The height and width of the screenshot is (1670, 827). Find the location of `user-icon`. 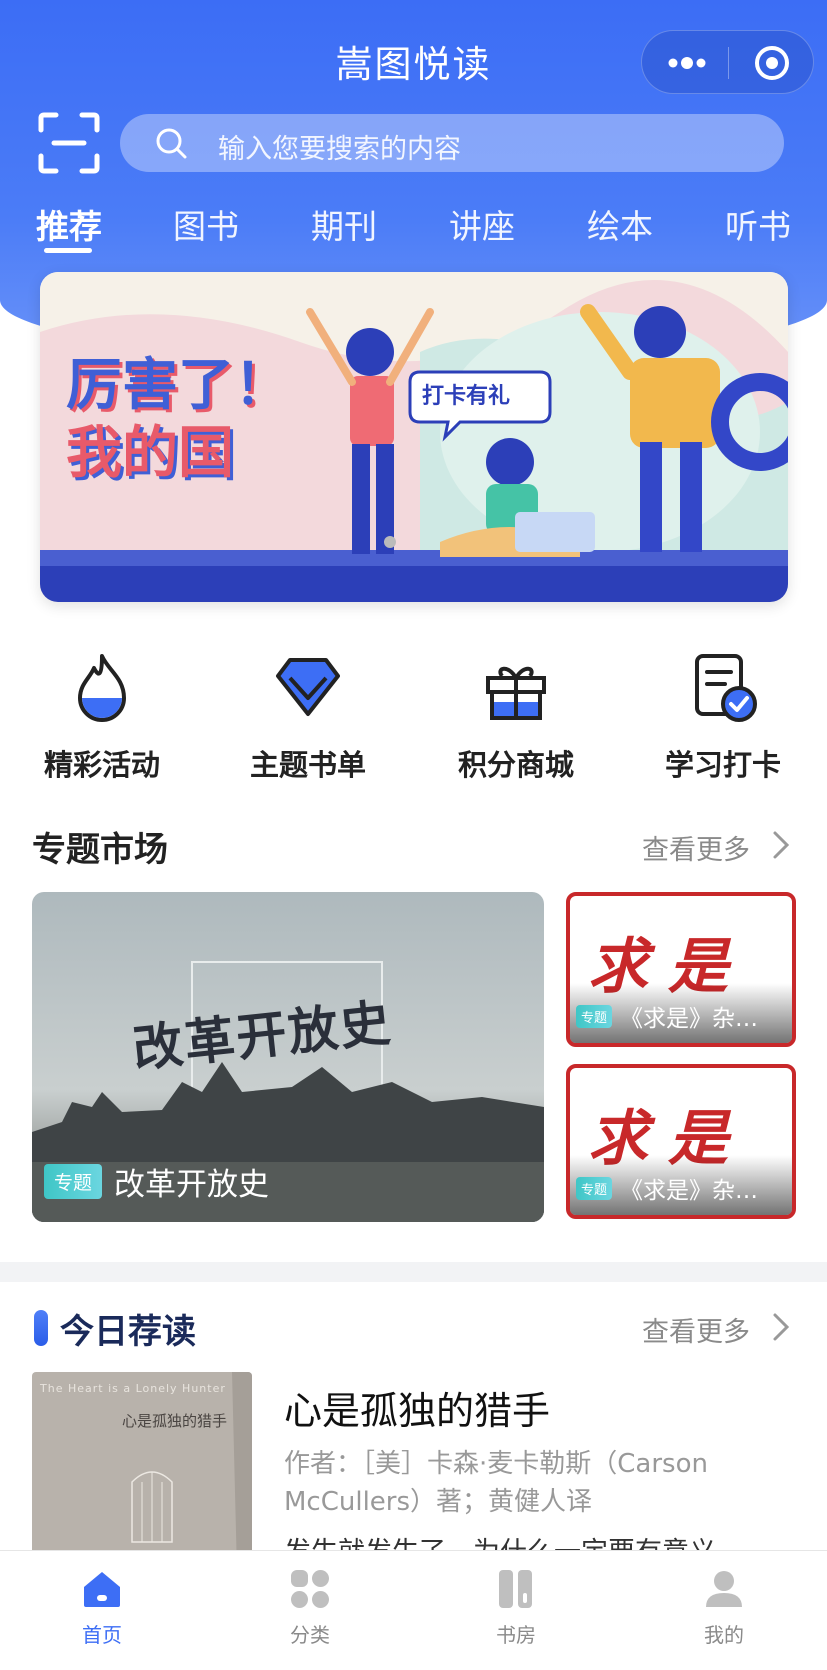

user-icon is located at coordinates (724, 1589).